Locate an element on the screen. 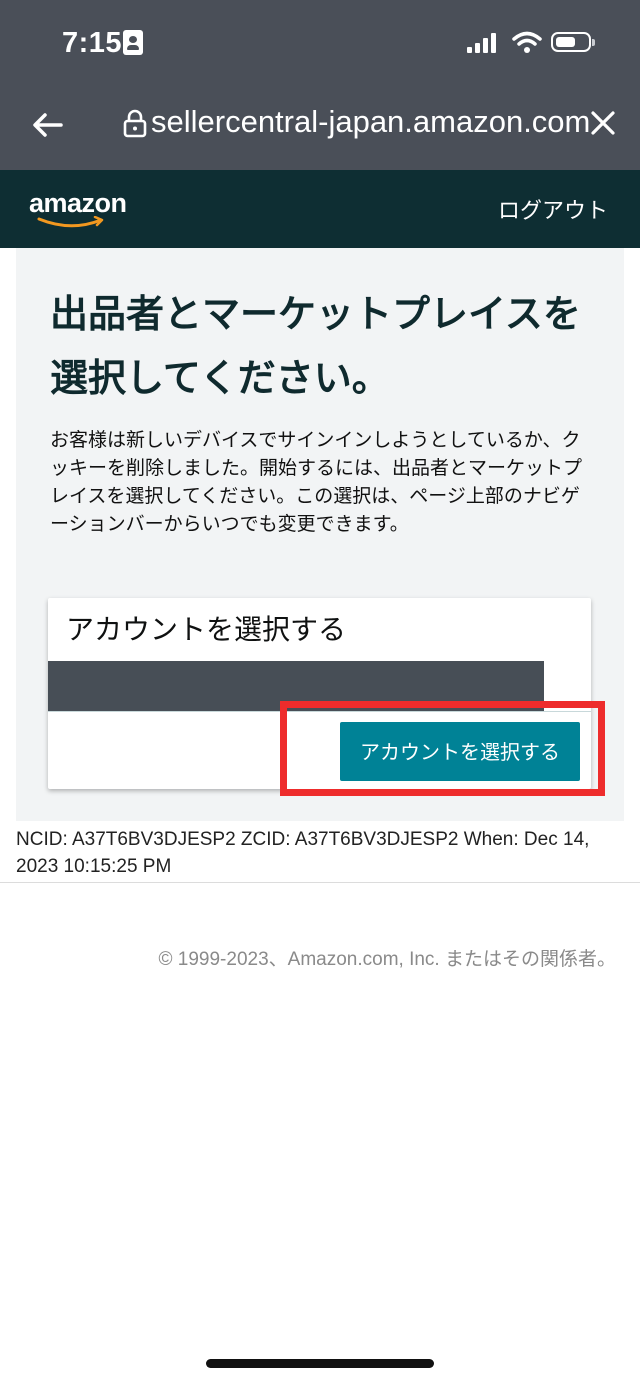  logout-link: ログアウト is located at coordinates (553, 209).